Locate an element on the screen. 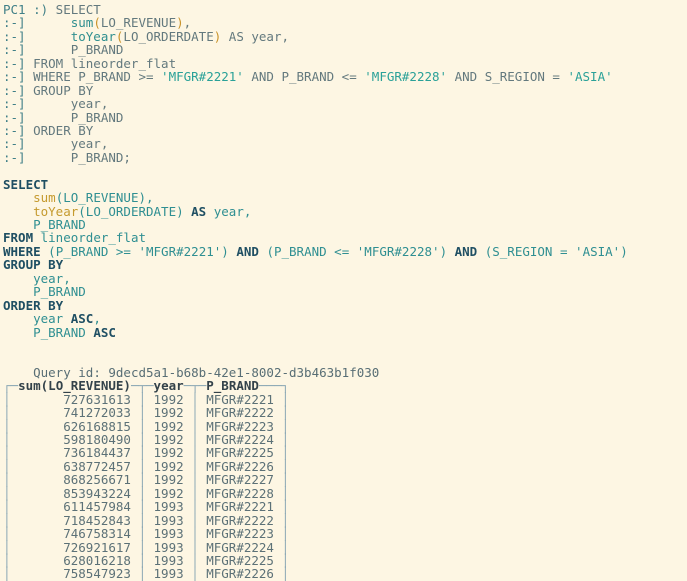  formatted-query-line: toYear(LO_ORDERDATE) AS year, is located at coordinates (345, 211).